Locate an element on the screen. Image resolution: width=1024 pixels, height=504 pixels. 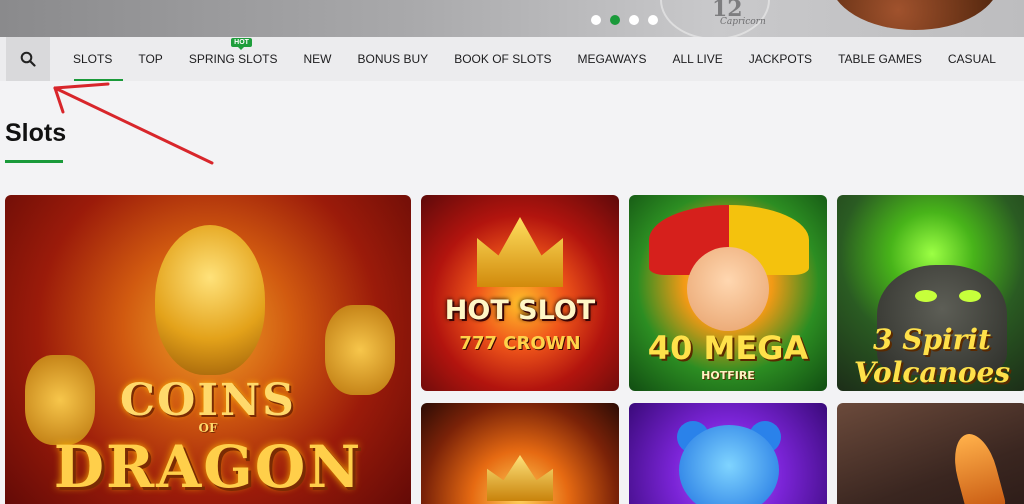
game-title: 3 Spirit Volcanoes is located at coordinates (932, 356).